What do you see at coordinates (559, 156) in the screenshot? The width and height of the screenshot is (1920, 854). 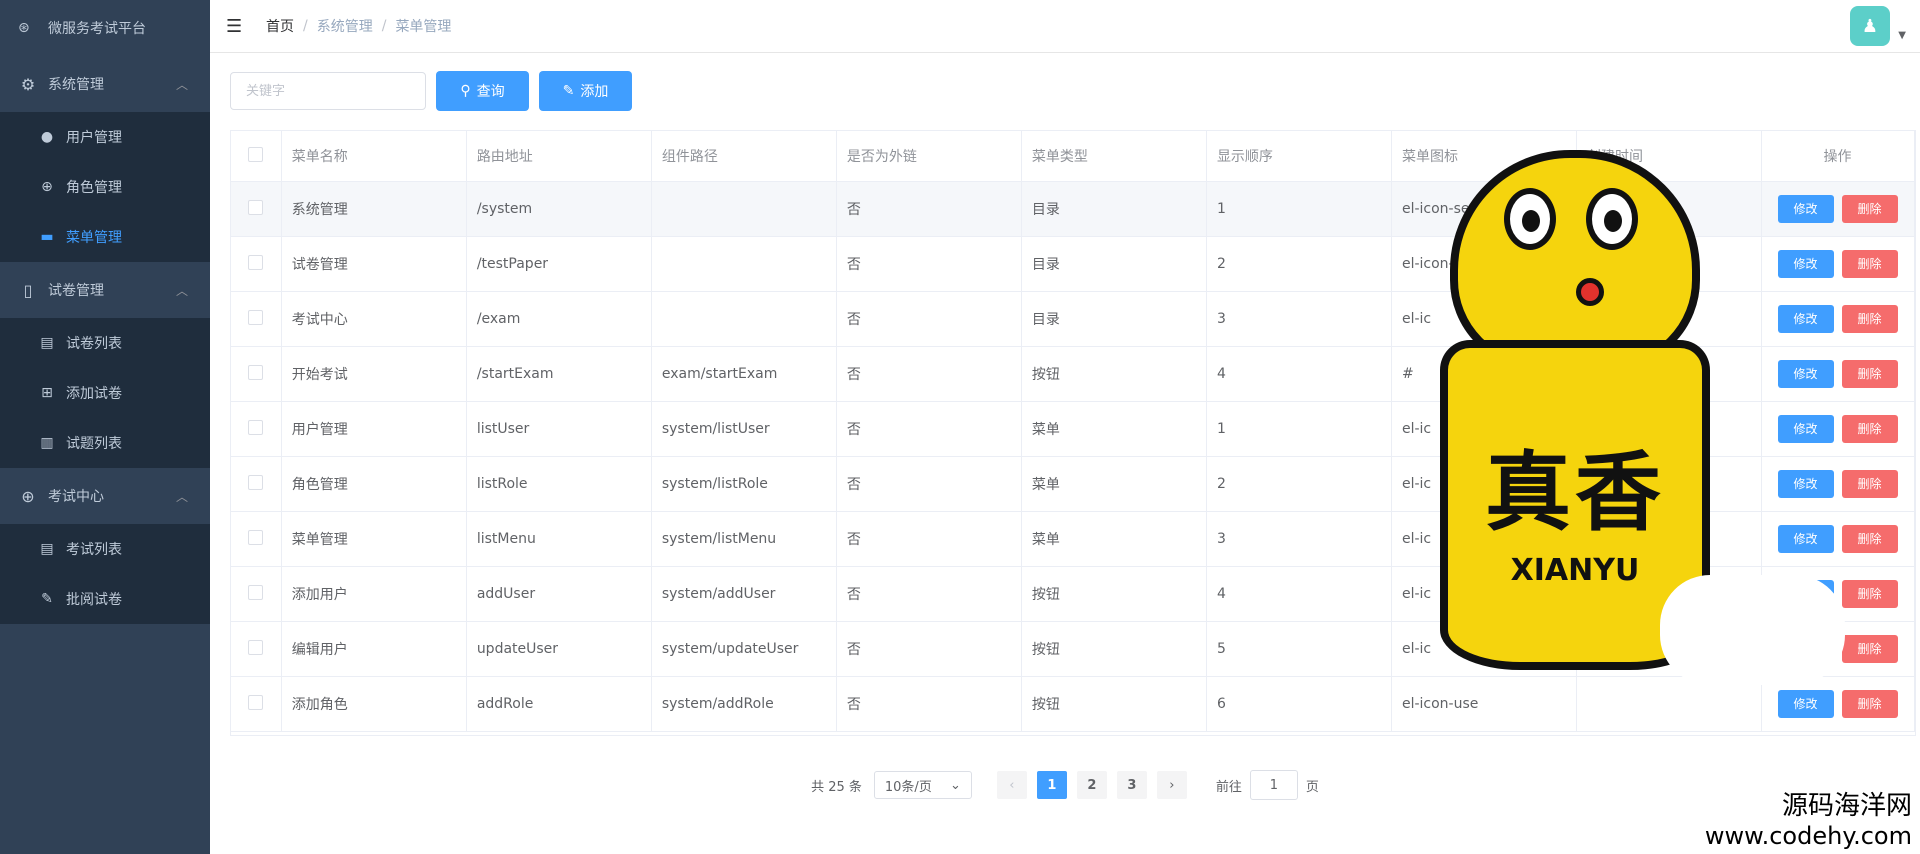 I see `column-header: 路由地址` at bounding box center [559, 156].